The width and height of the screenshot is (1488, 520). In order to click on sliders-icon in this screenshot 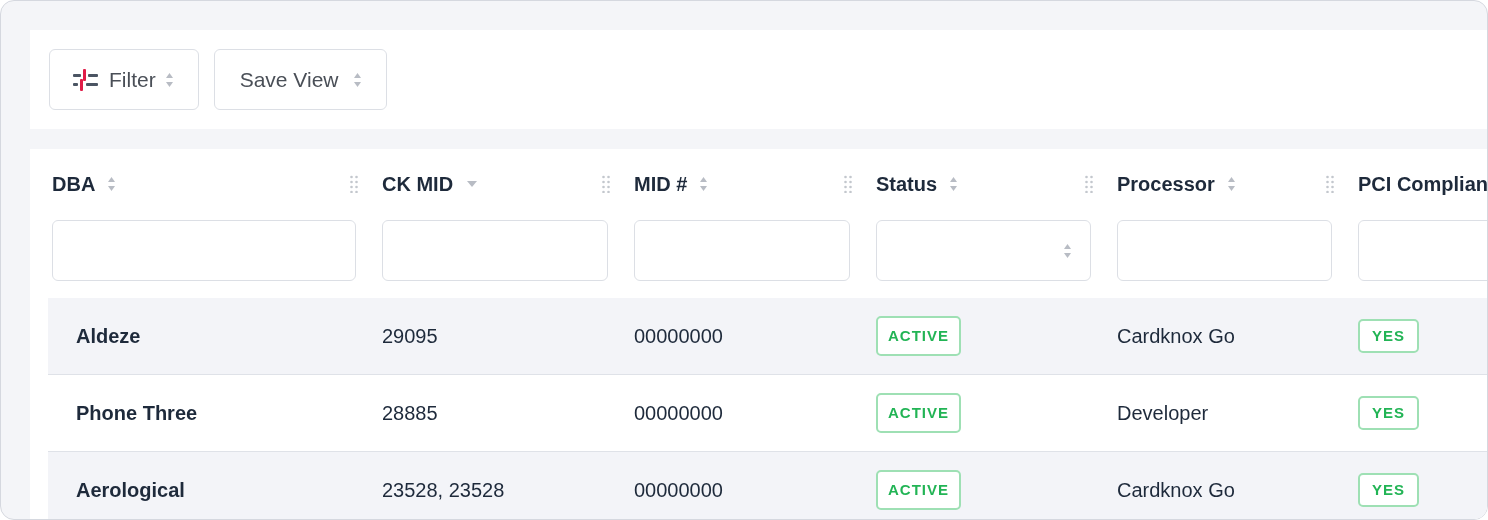, I will do `click(86, 79)`.